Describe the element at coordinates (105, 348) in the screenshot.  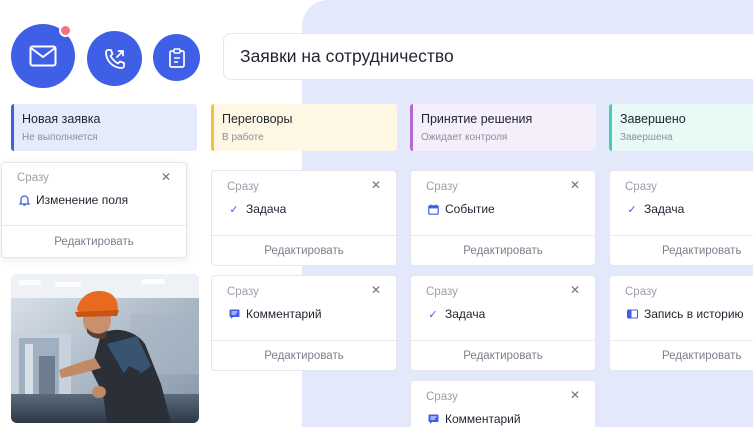
I see `worker-photo` at that location.